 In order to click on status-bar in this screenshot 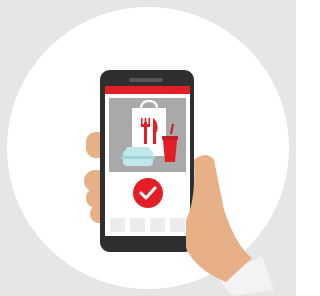, I will do `click(147, 90)`.